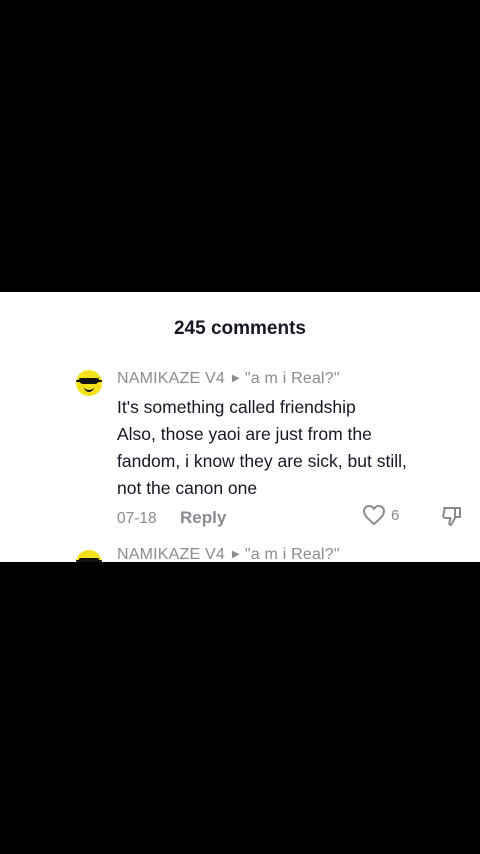  Describe the element at coordinates (395, 515) in the screenshot. I see `like-count: 6` at that location.